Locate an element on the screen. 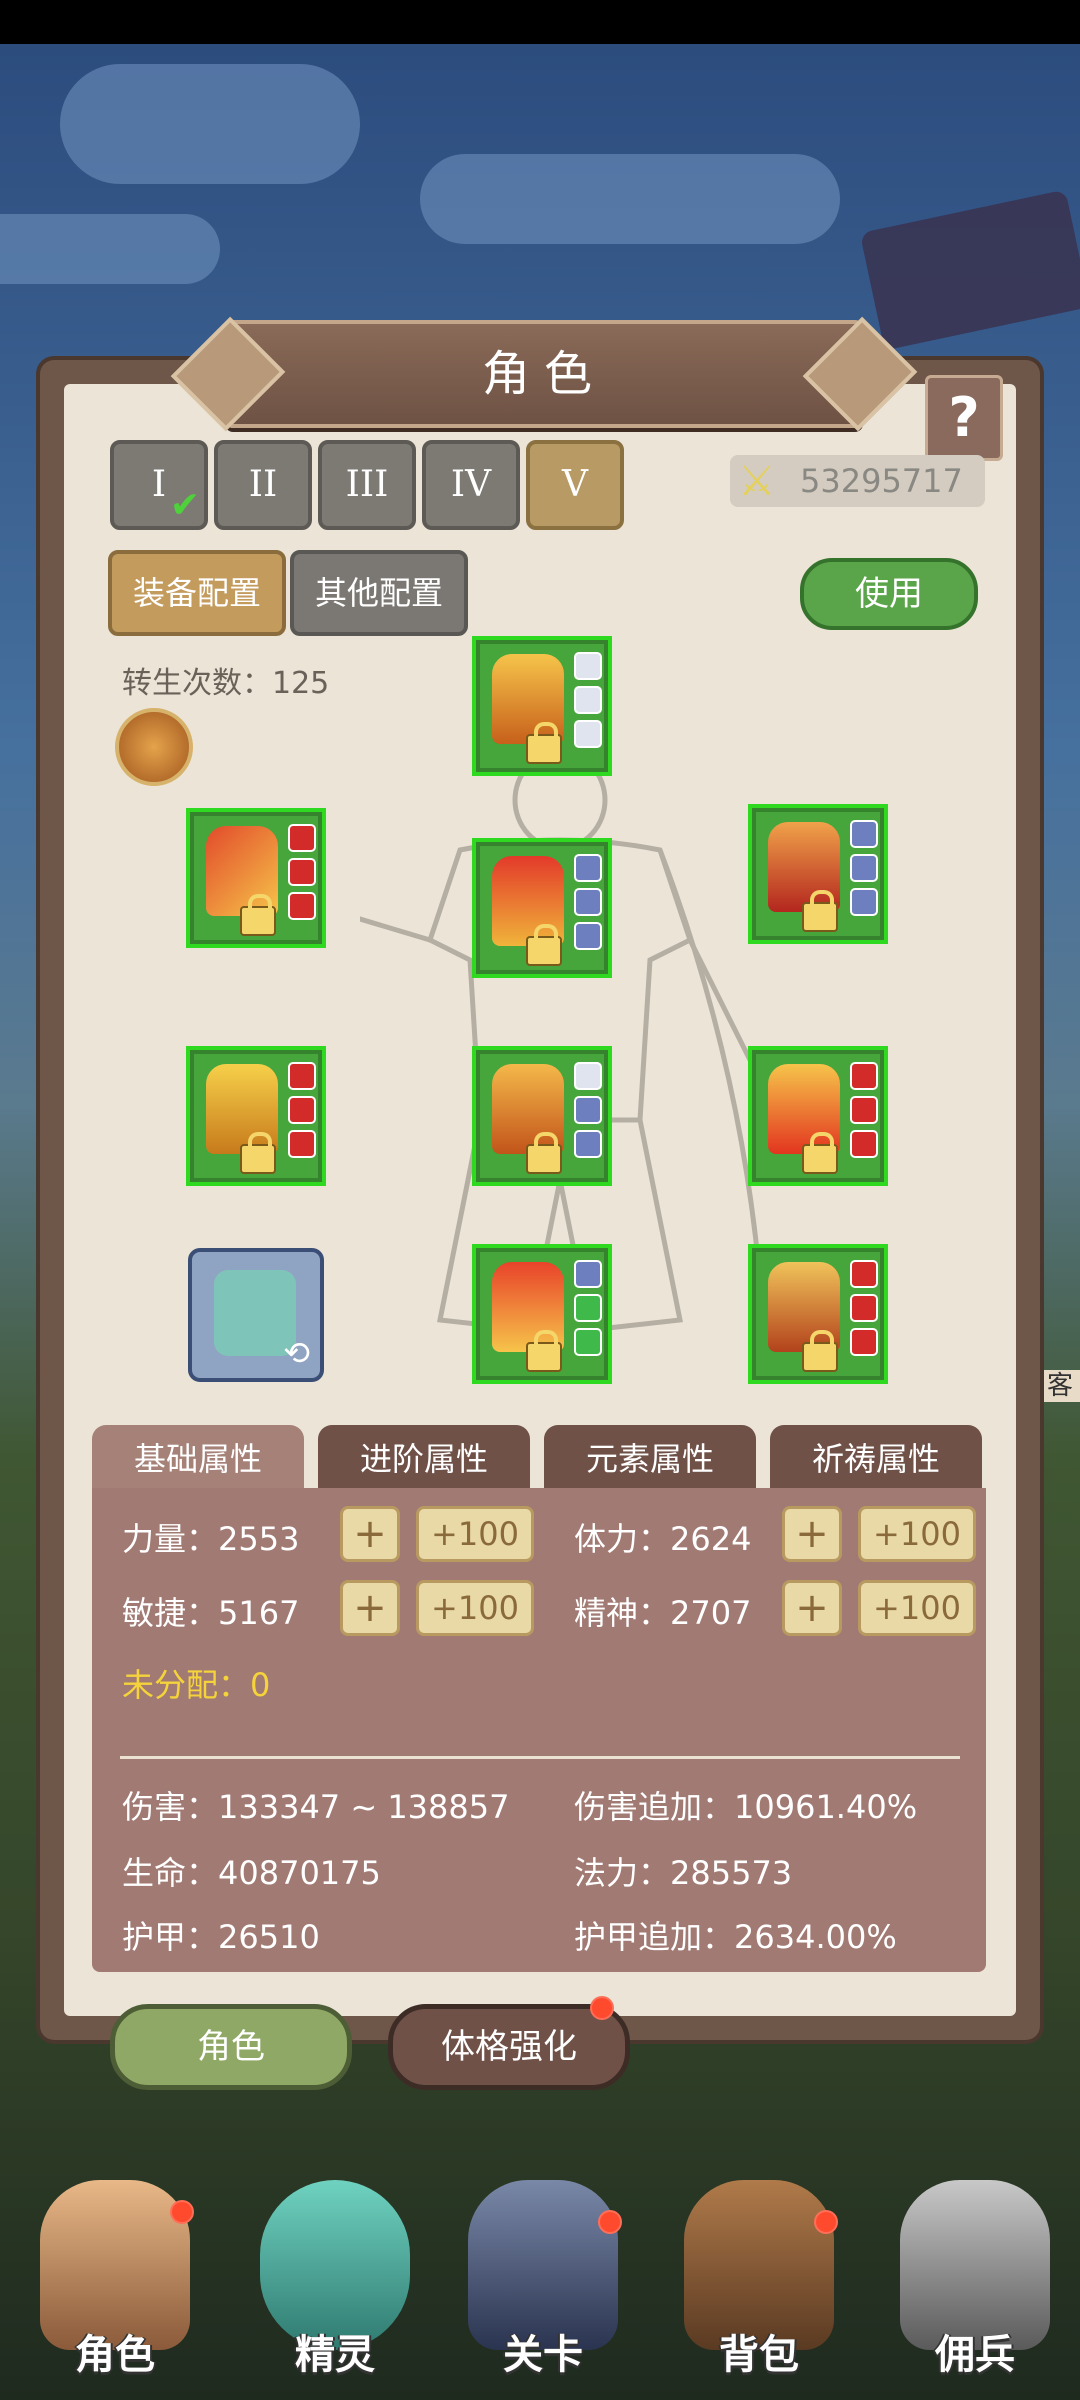 The image size is (1080, 2400). other-config-tab: 其他配置 is located at coordinates (379, 593).